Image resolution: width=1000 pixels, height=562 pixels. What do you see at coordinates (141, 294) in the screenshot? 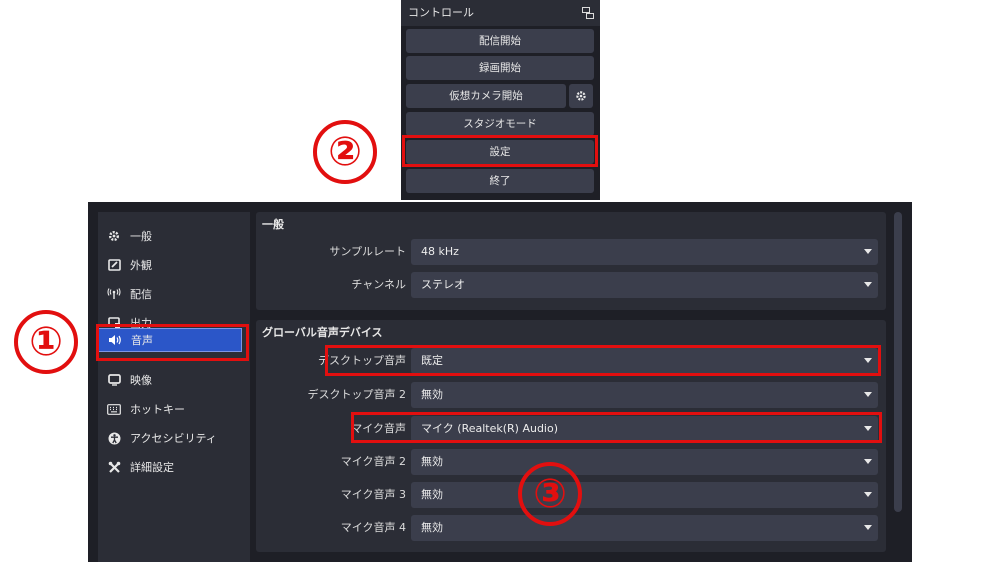
I see `sidebar-item-label: 配信` at bounding box center [141, 294].